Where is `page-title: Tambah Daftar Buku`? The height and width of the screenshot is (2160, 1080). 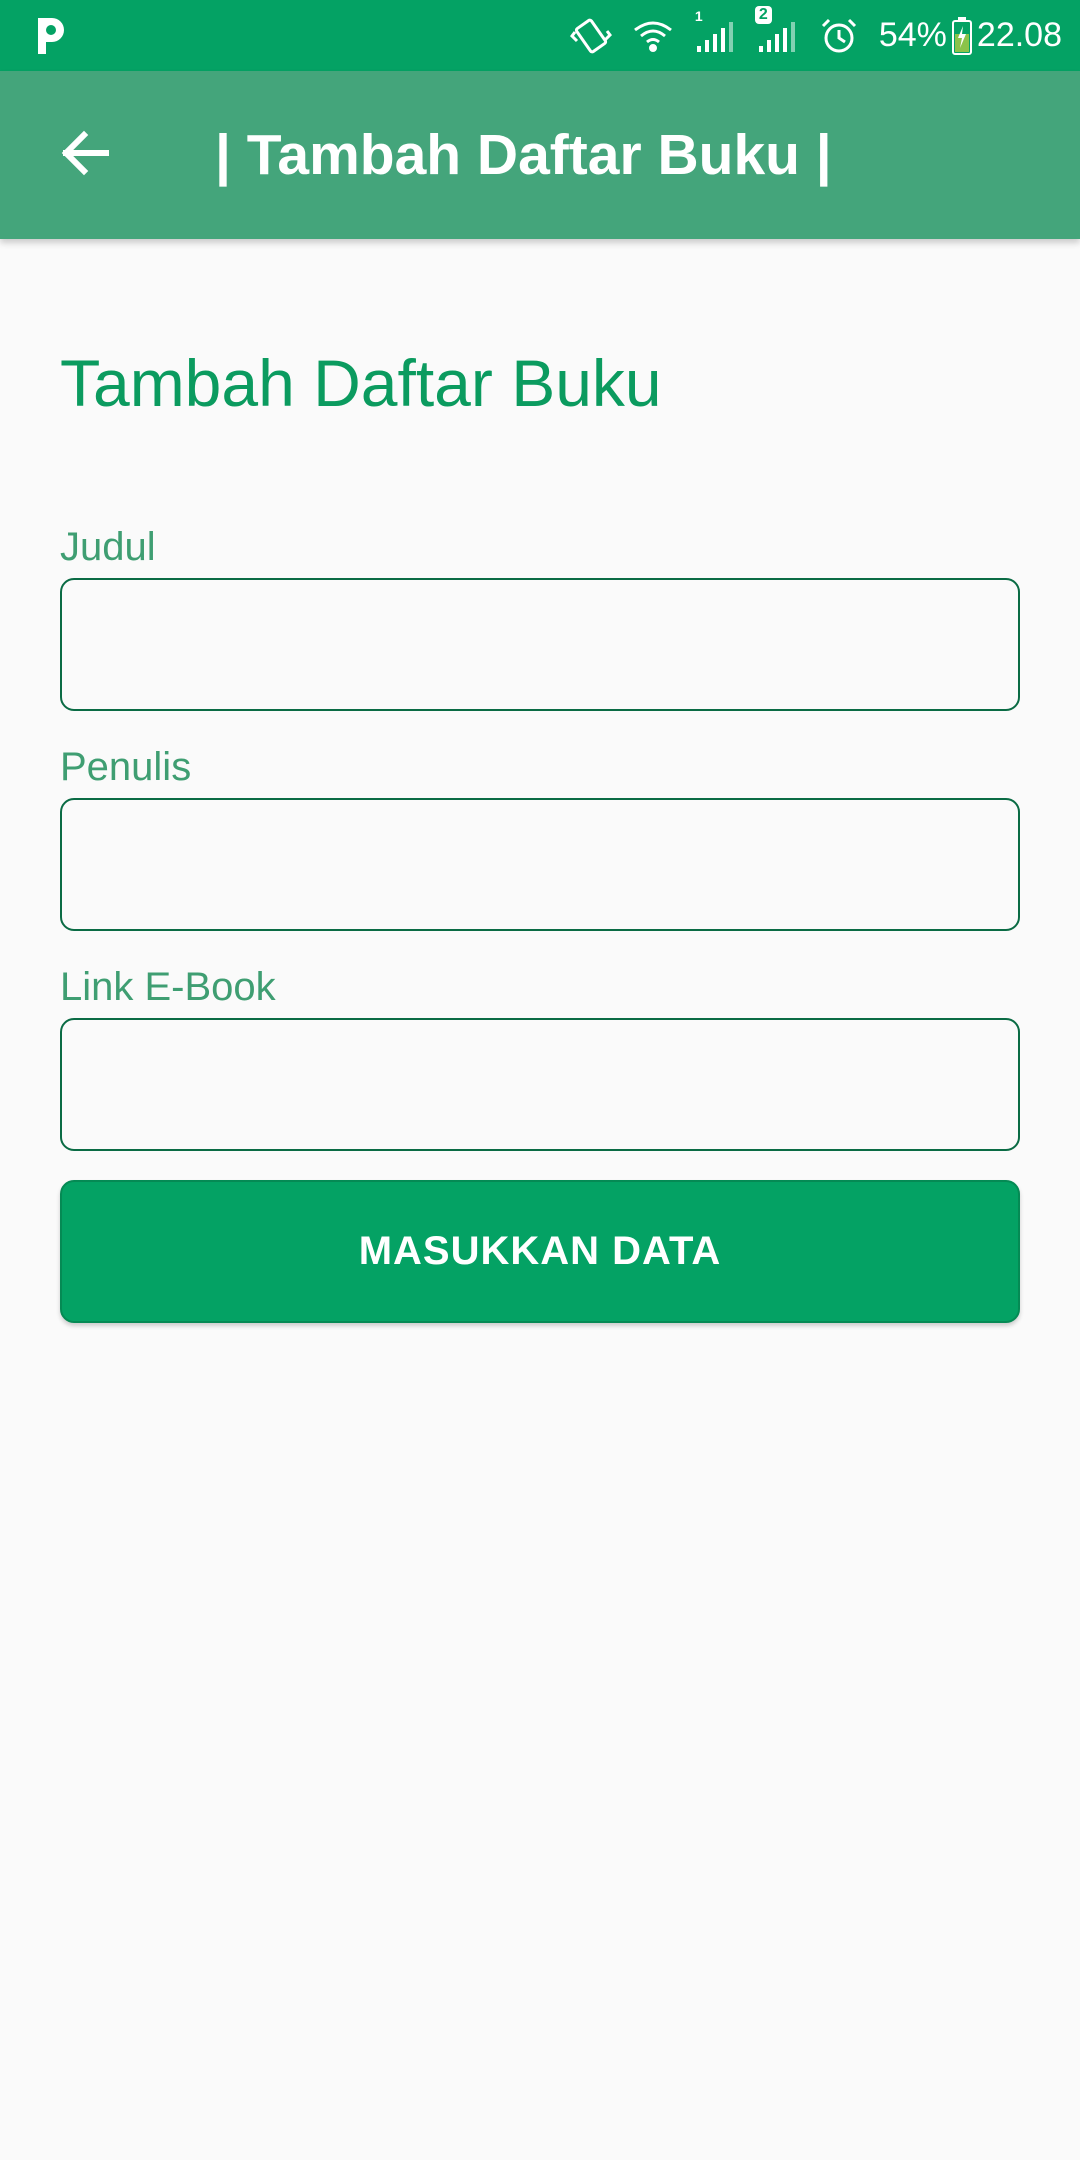
page-title: Tambah Daftar Buku is located at coordinates (361, 383).